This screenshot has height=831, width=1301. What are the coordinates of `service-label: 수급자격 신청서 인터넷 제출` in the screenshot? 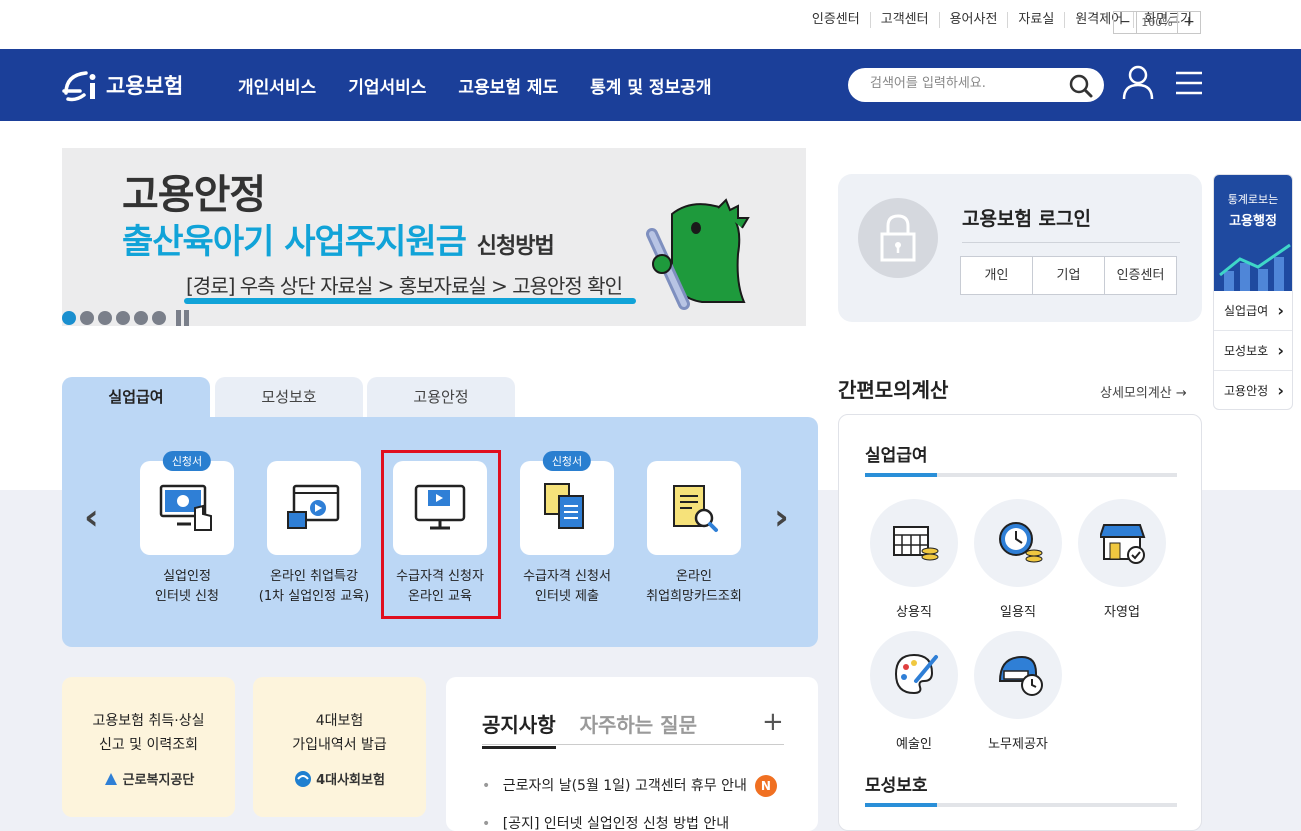 It's located at (567, 586).